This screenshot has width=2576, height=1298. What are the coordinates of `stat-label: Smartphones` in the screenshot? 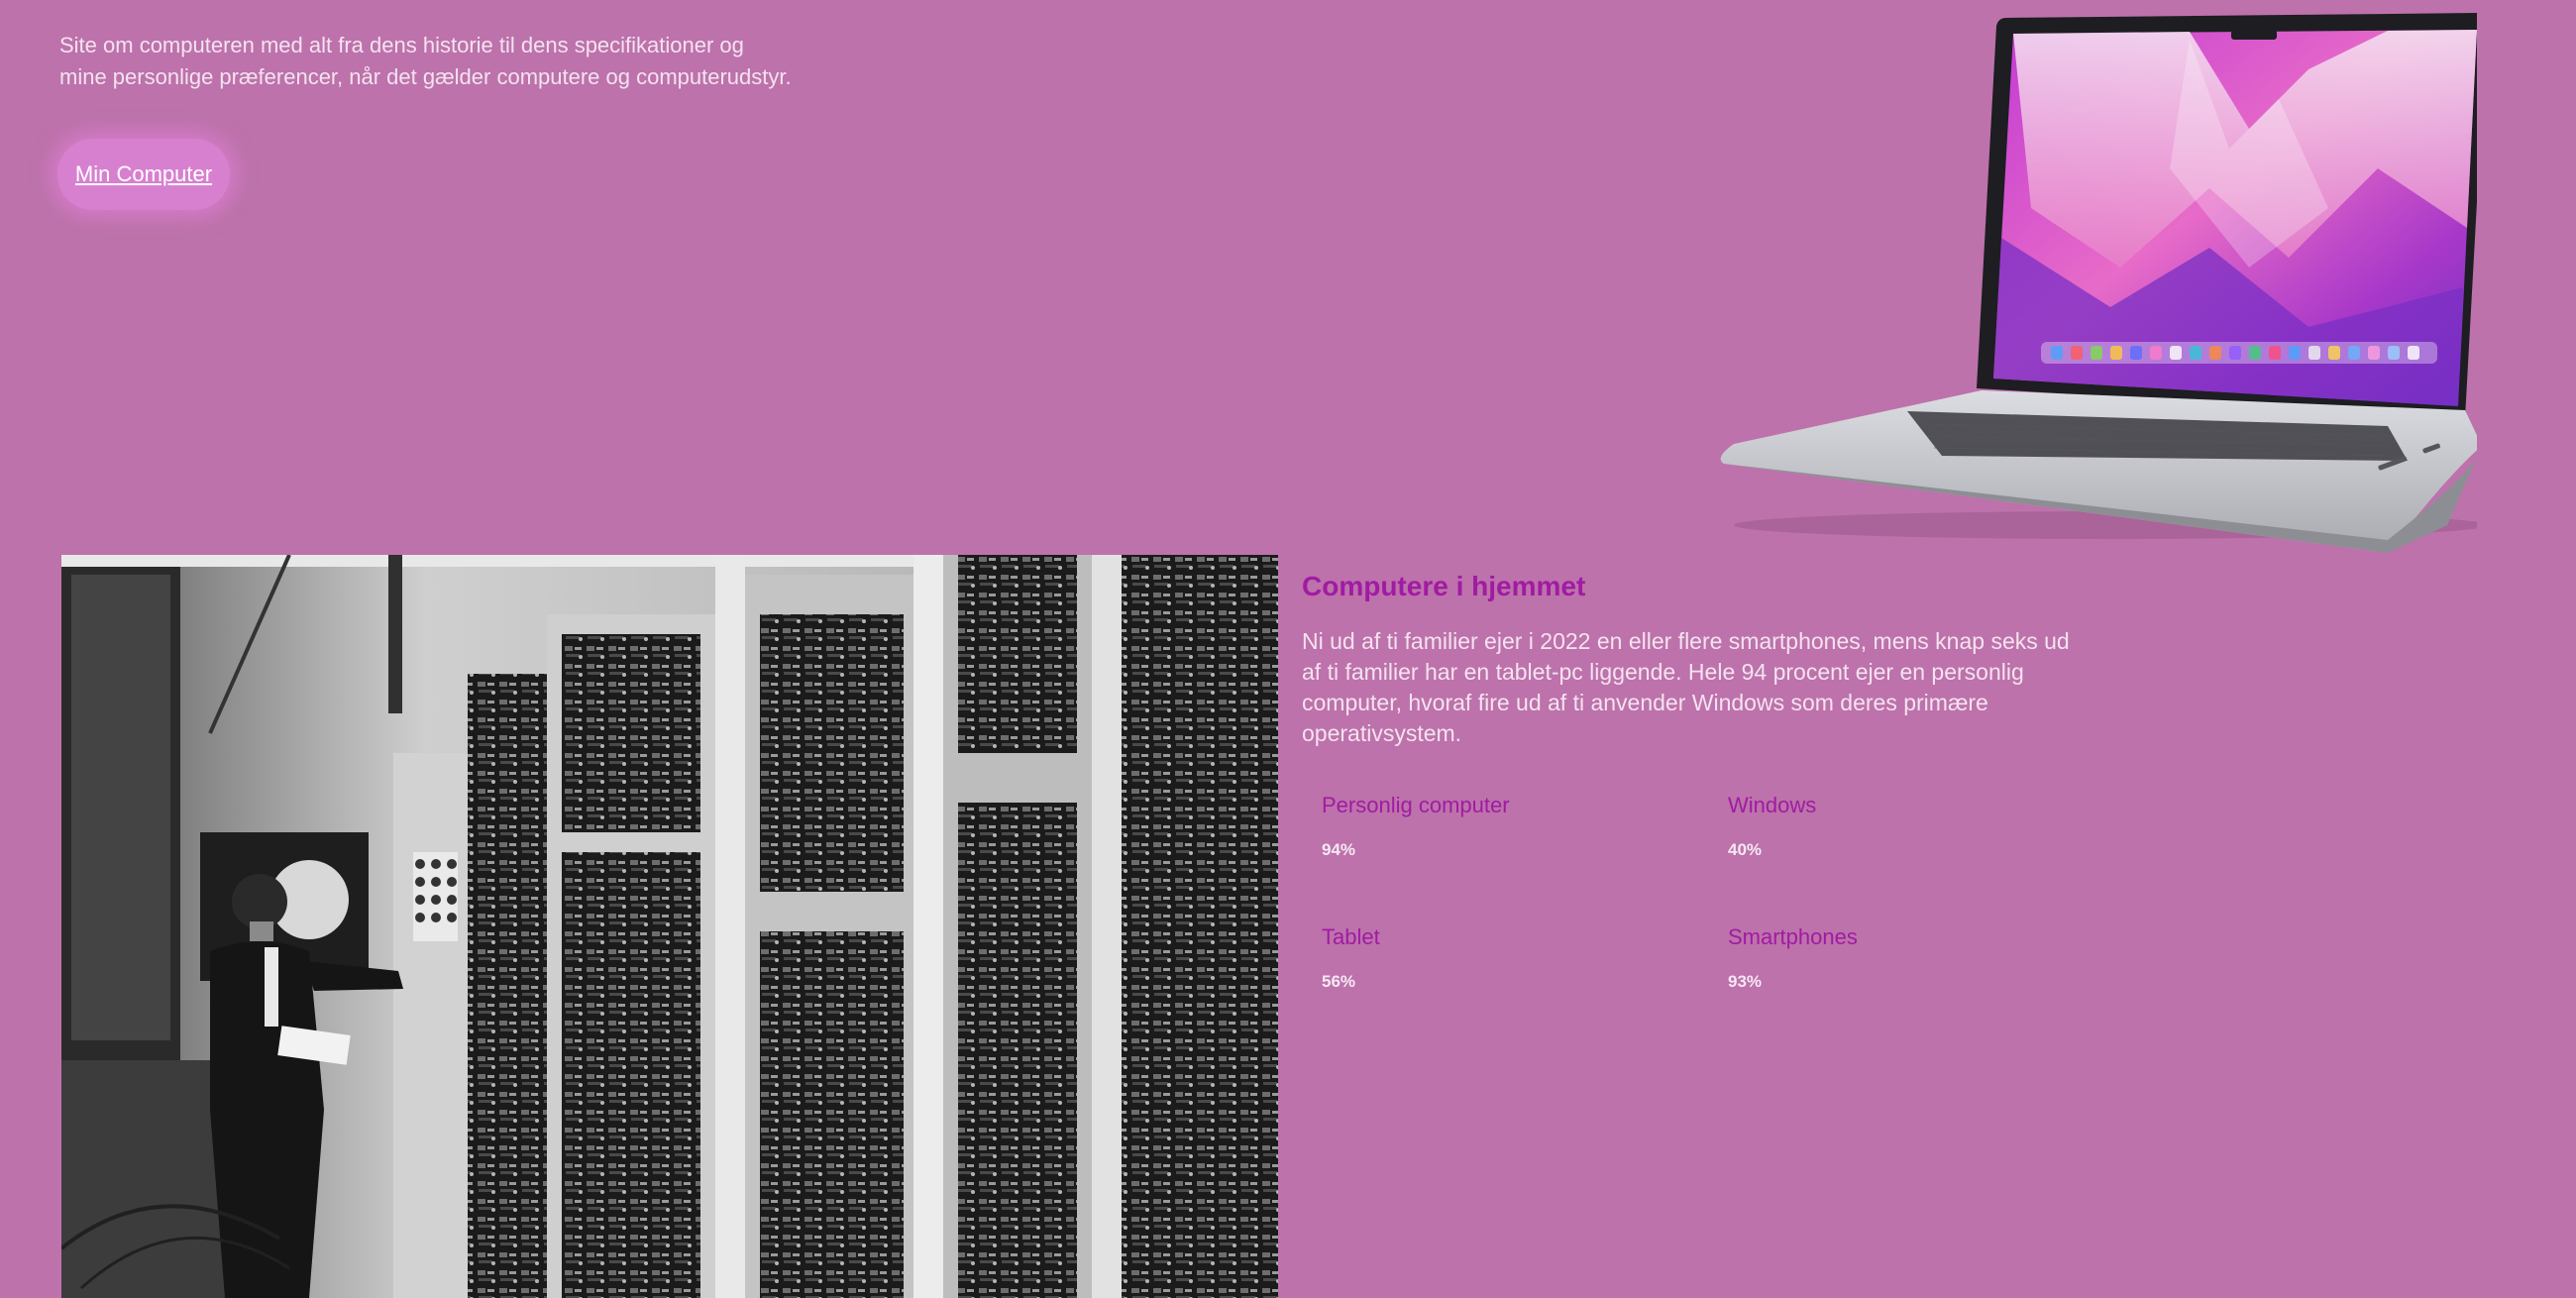 It's located at (1793, 936).